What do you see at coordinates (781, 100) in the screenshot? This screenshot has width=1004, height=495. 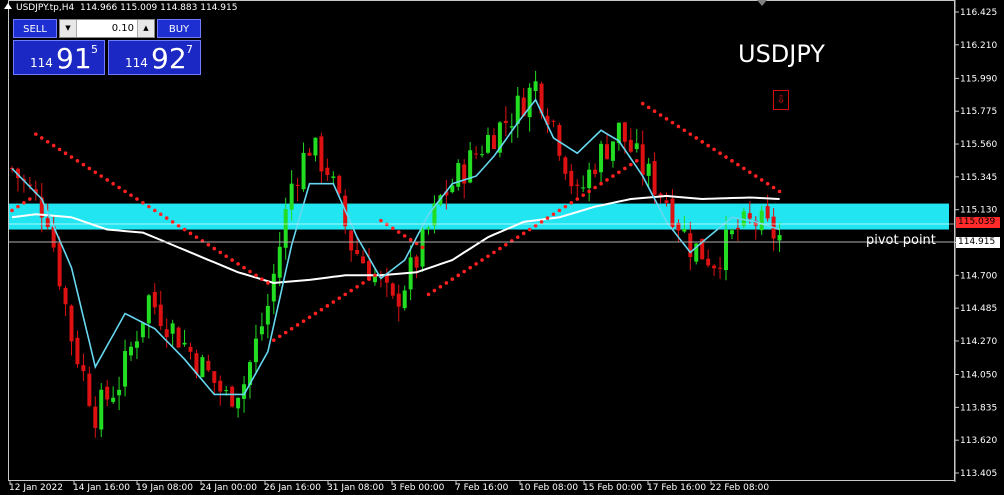 I see `down-arrow-icon: ⇩` at bounding box center [781, 100].